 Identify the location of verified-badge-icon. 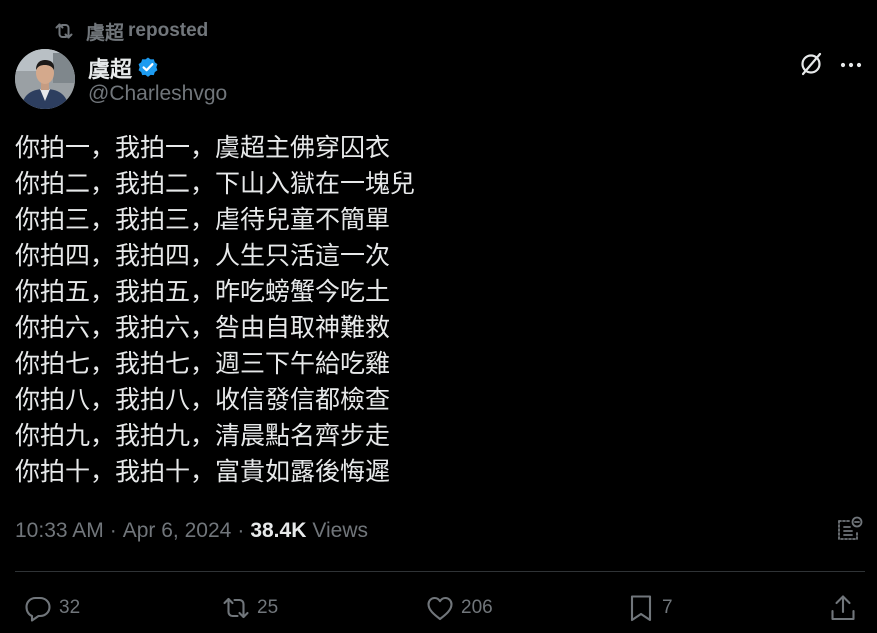
(148, 67).